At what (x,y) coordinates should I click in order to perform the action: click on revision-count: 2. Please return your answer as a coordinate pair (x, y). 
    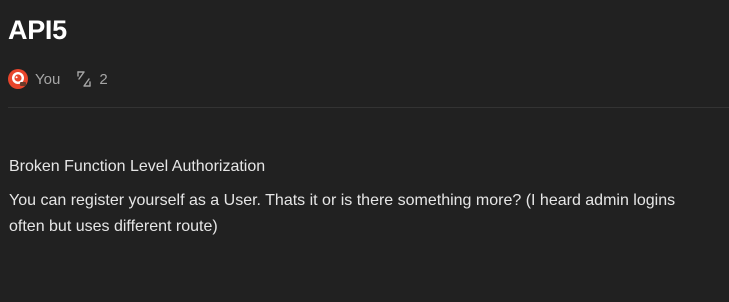
    Looking at the image, I should click on (103, 79).